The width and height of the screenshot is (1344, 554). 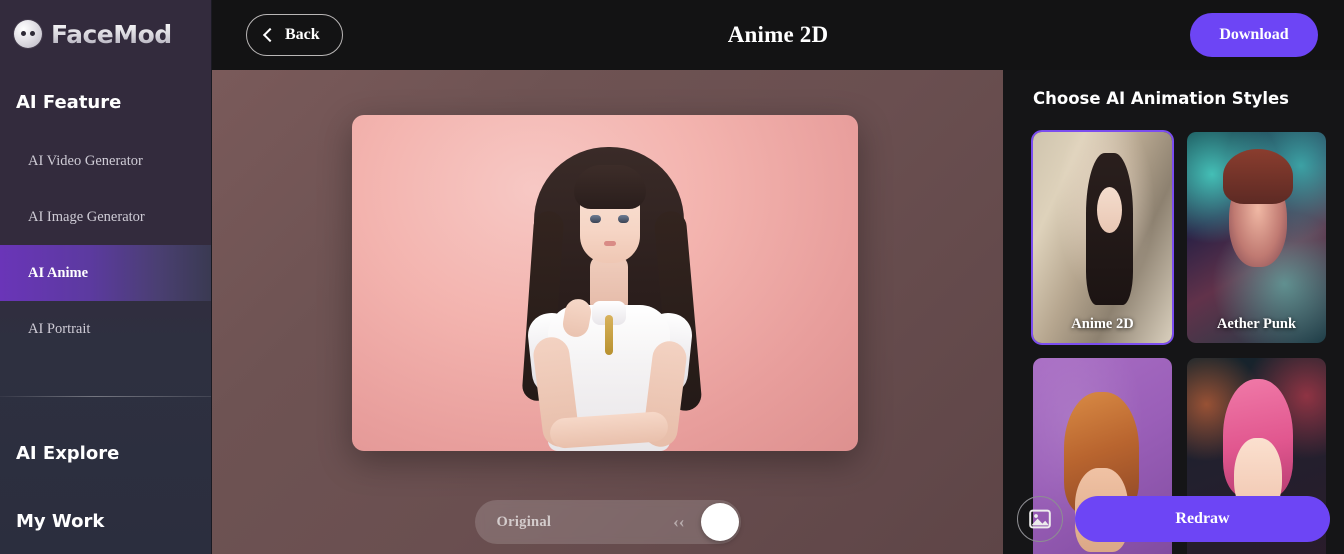 I want to click on sidebar-item-ai-portrait: AI Portrait, so click(x=105, y=329).